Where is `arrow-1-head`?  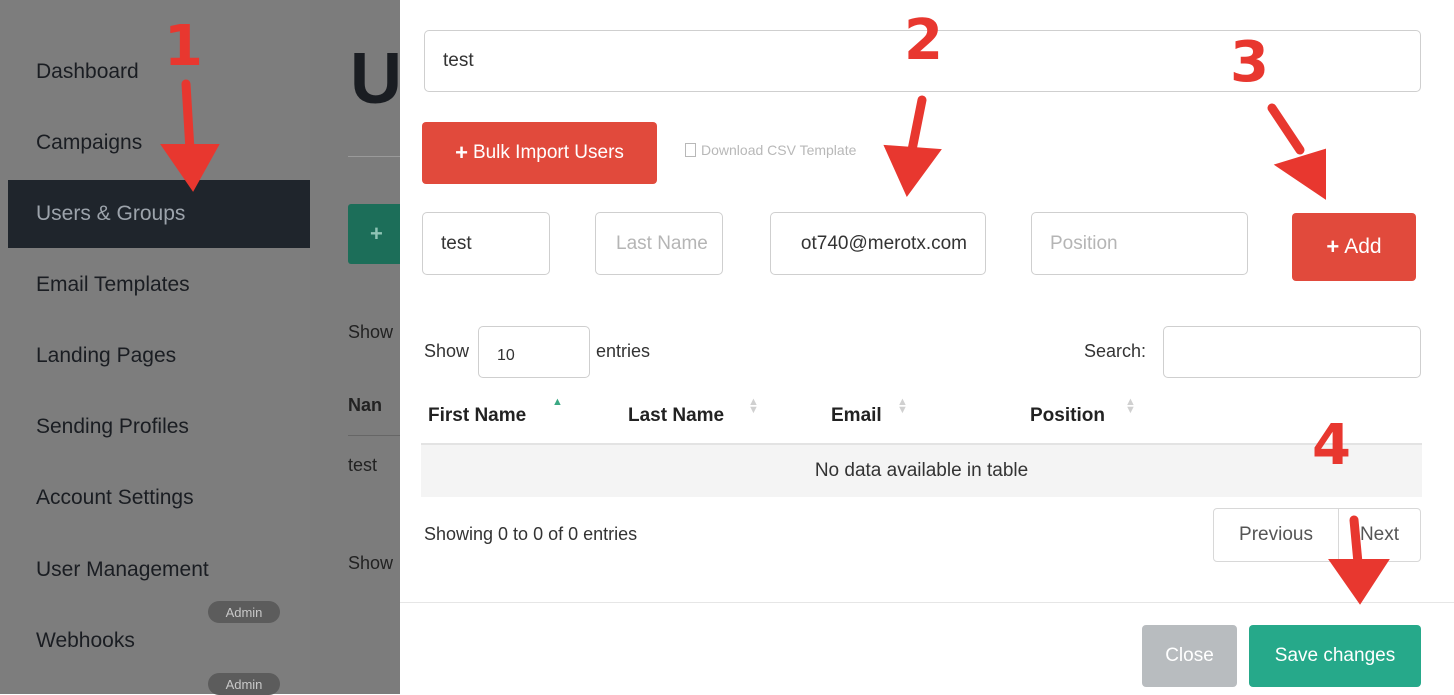 arrow-1-head is located at coordinates (190, 168).